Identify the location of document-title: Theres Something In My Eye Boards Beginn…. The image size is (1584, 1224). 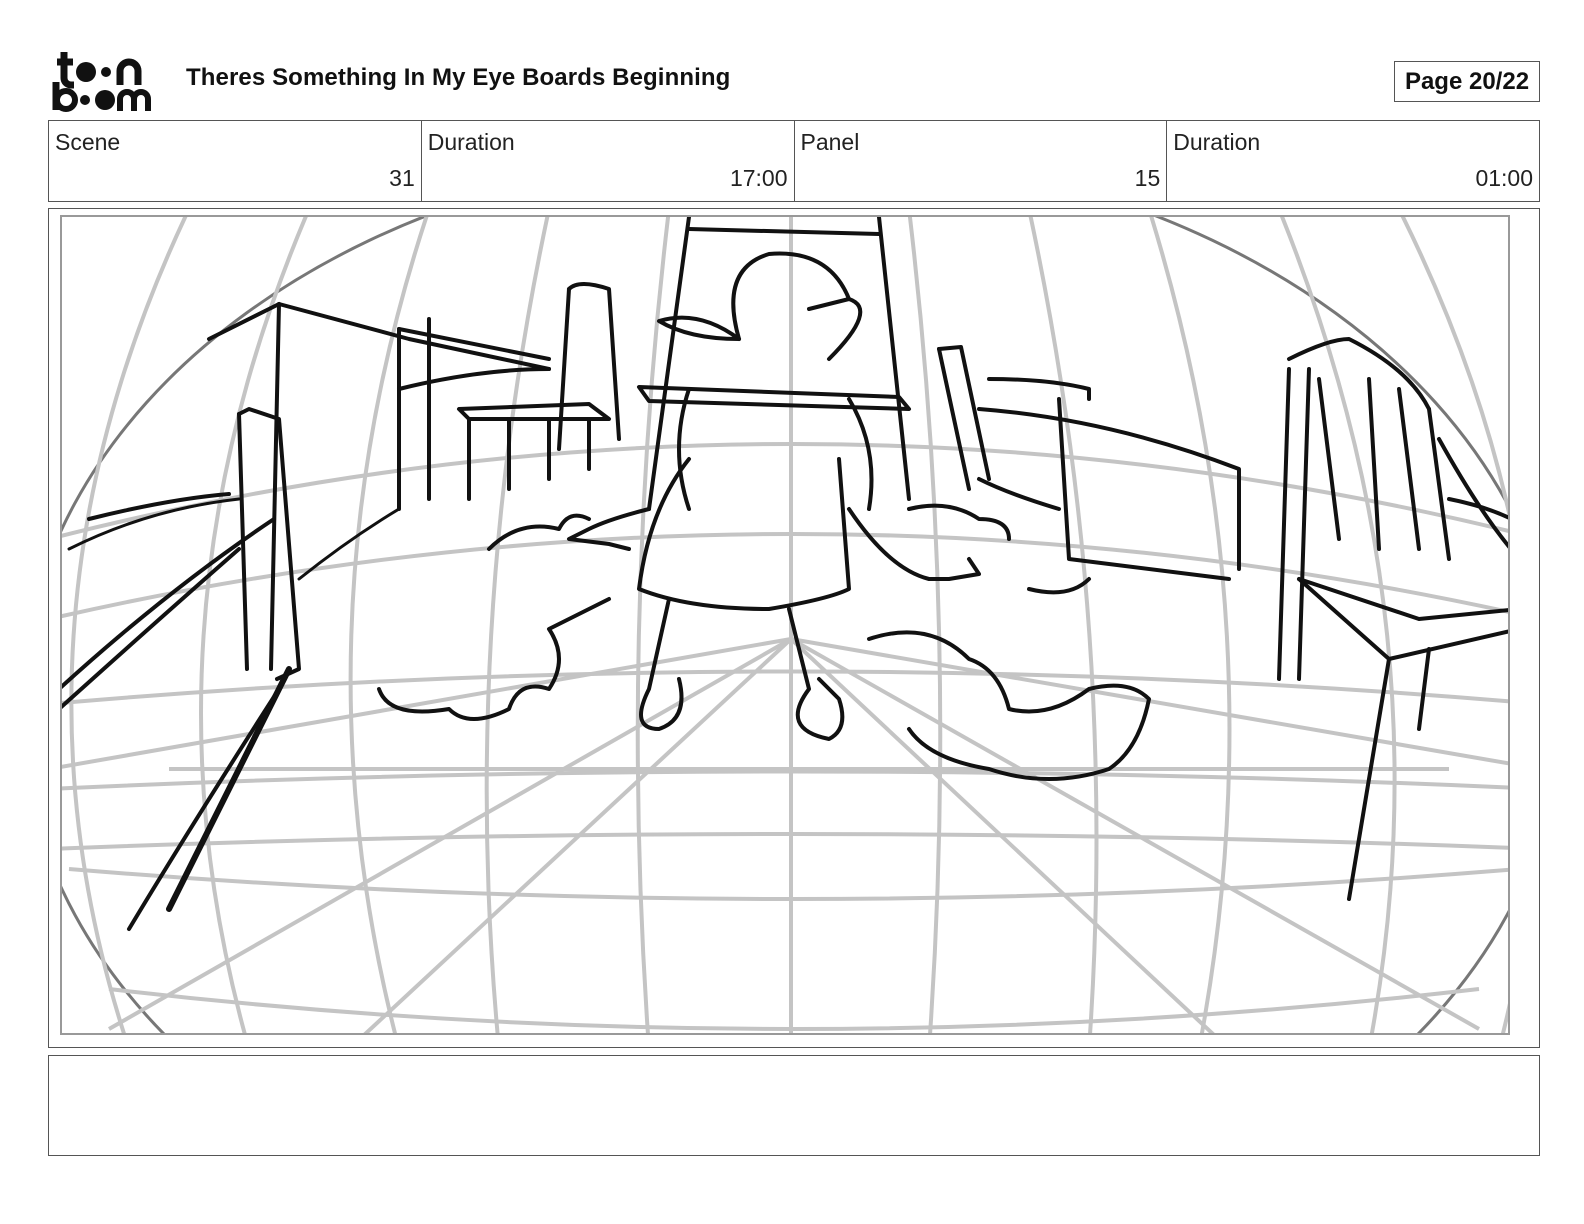
(458, 77).